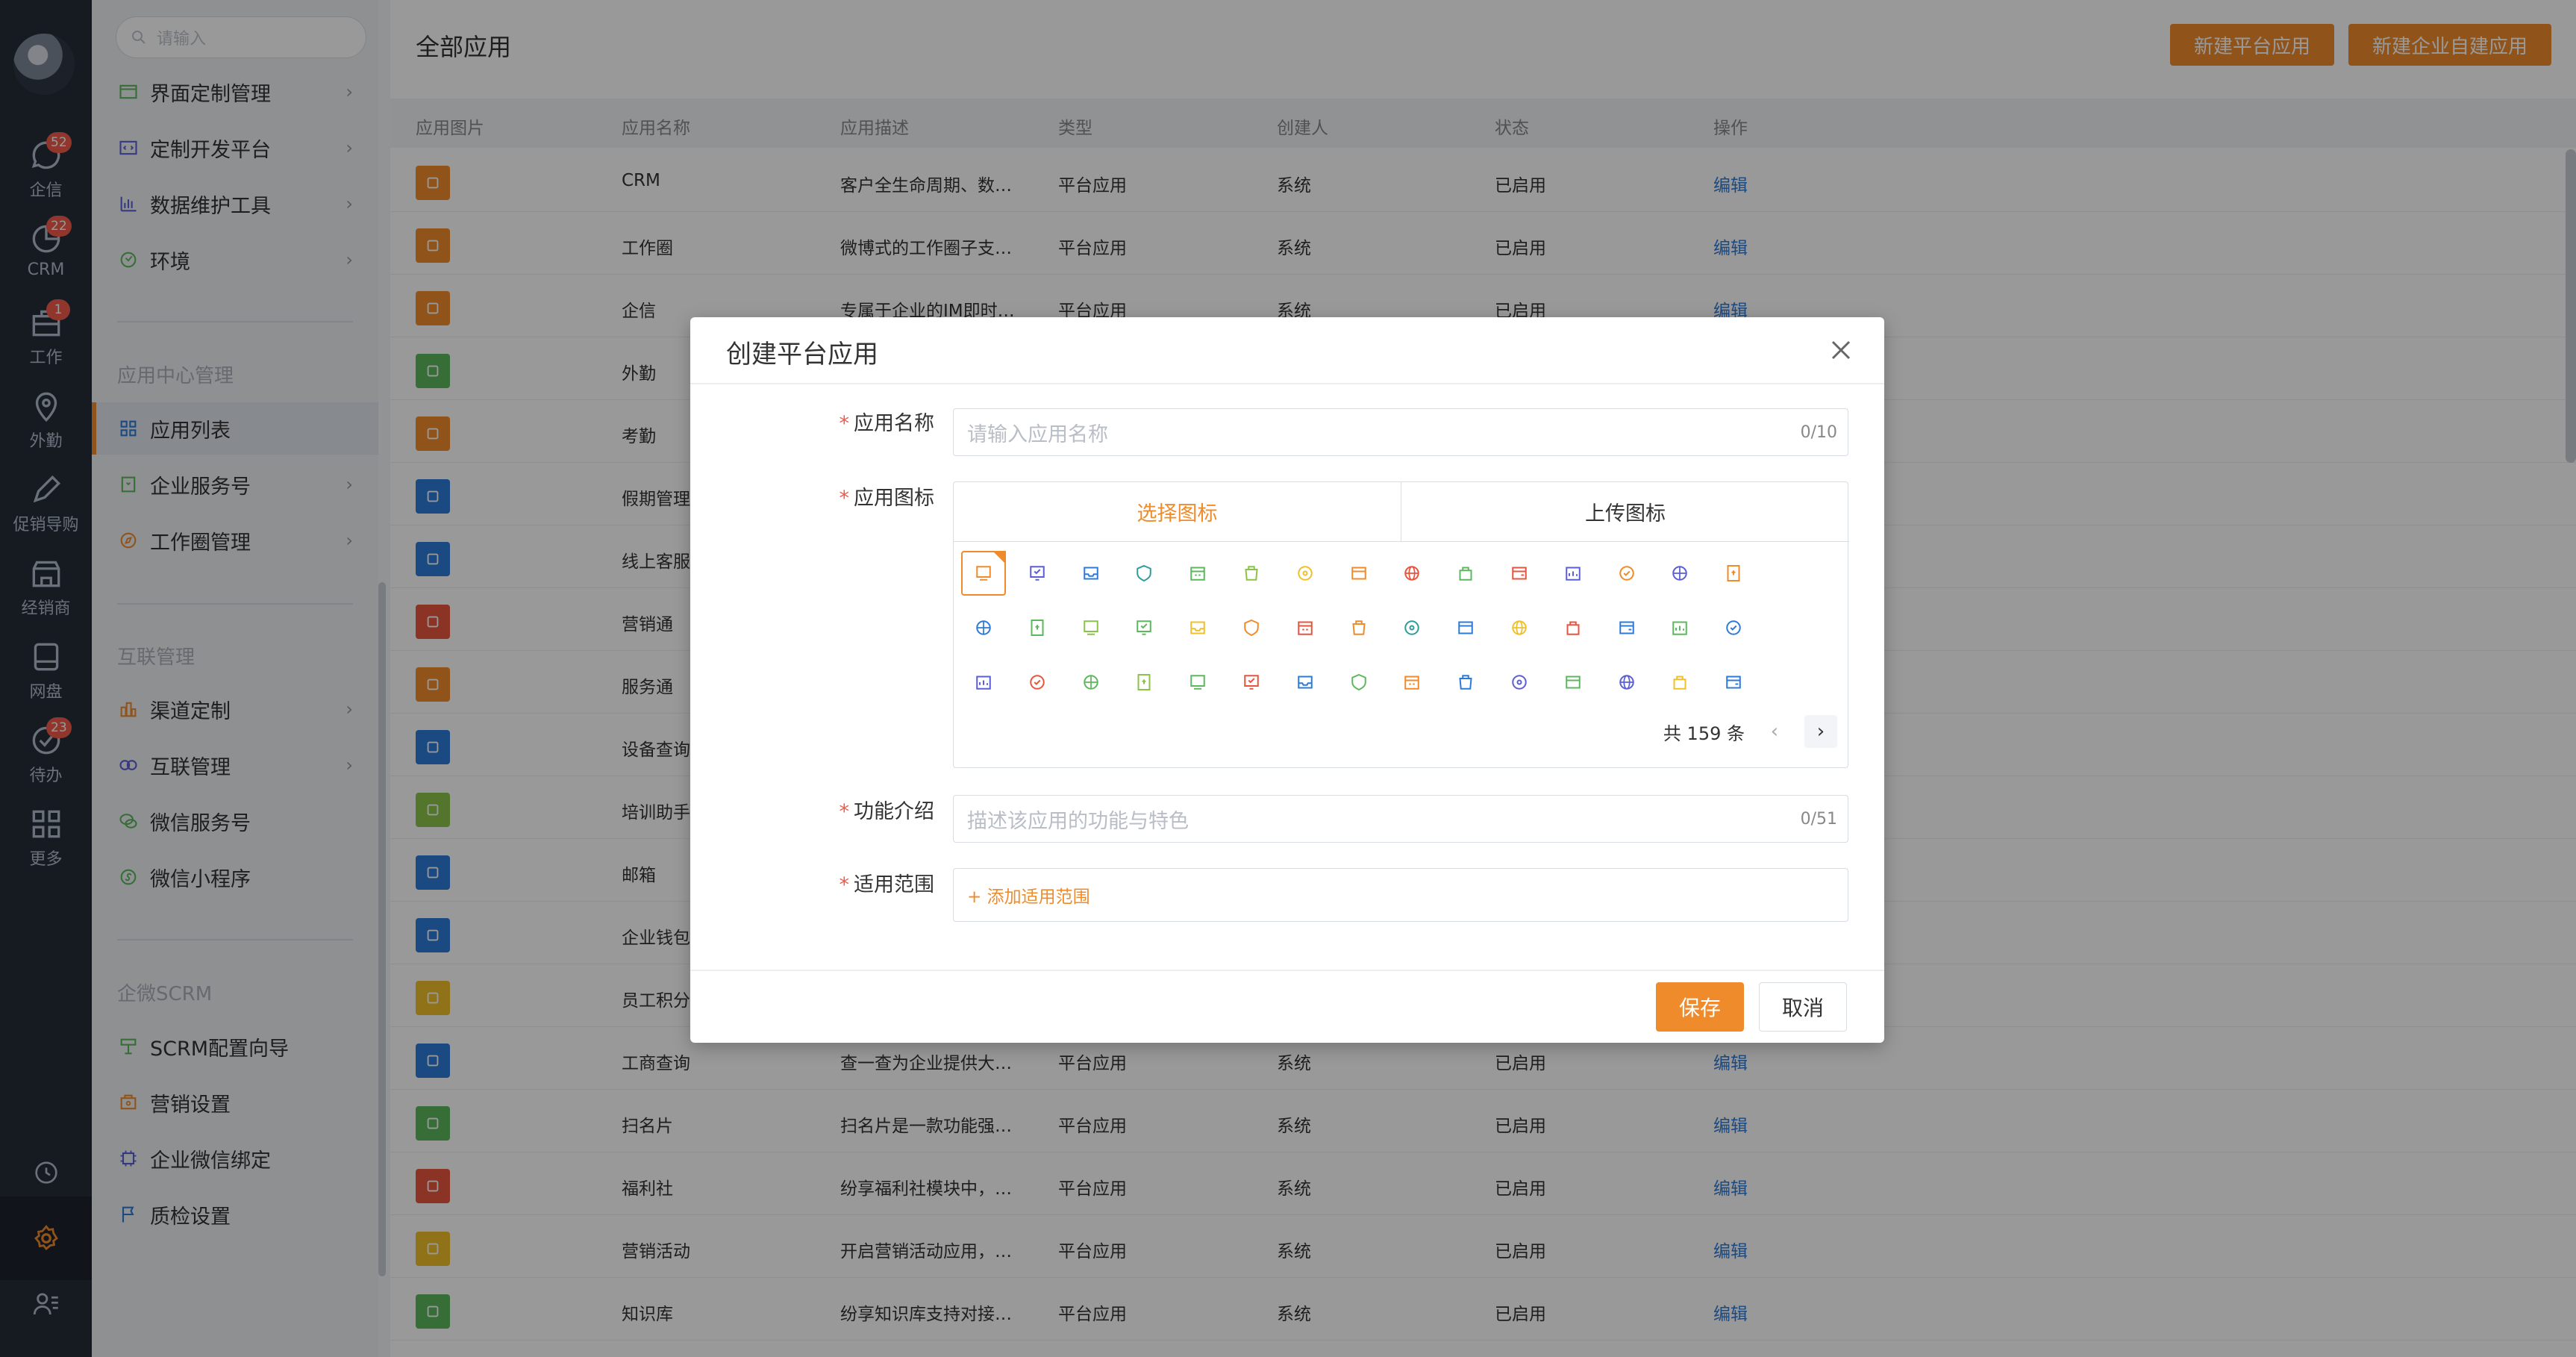 Image resolution: width=2576 pixels, height=1357 pixels. Describe the element at coordinates (1078, 821) in the screenshot. I see `placeholder: 描述该应用的功能与特色` at that location.